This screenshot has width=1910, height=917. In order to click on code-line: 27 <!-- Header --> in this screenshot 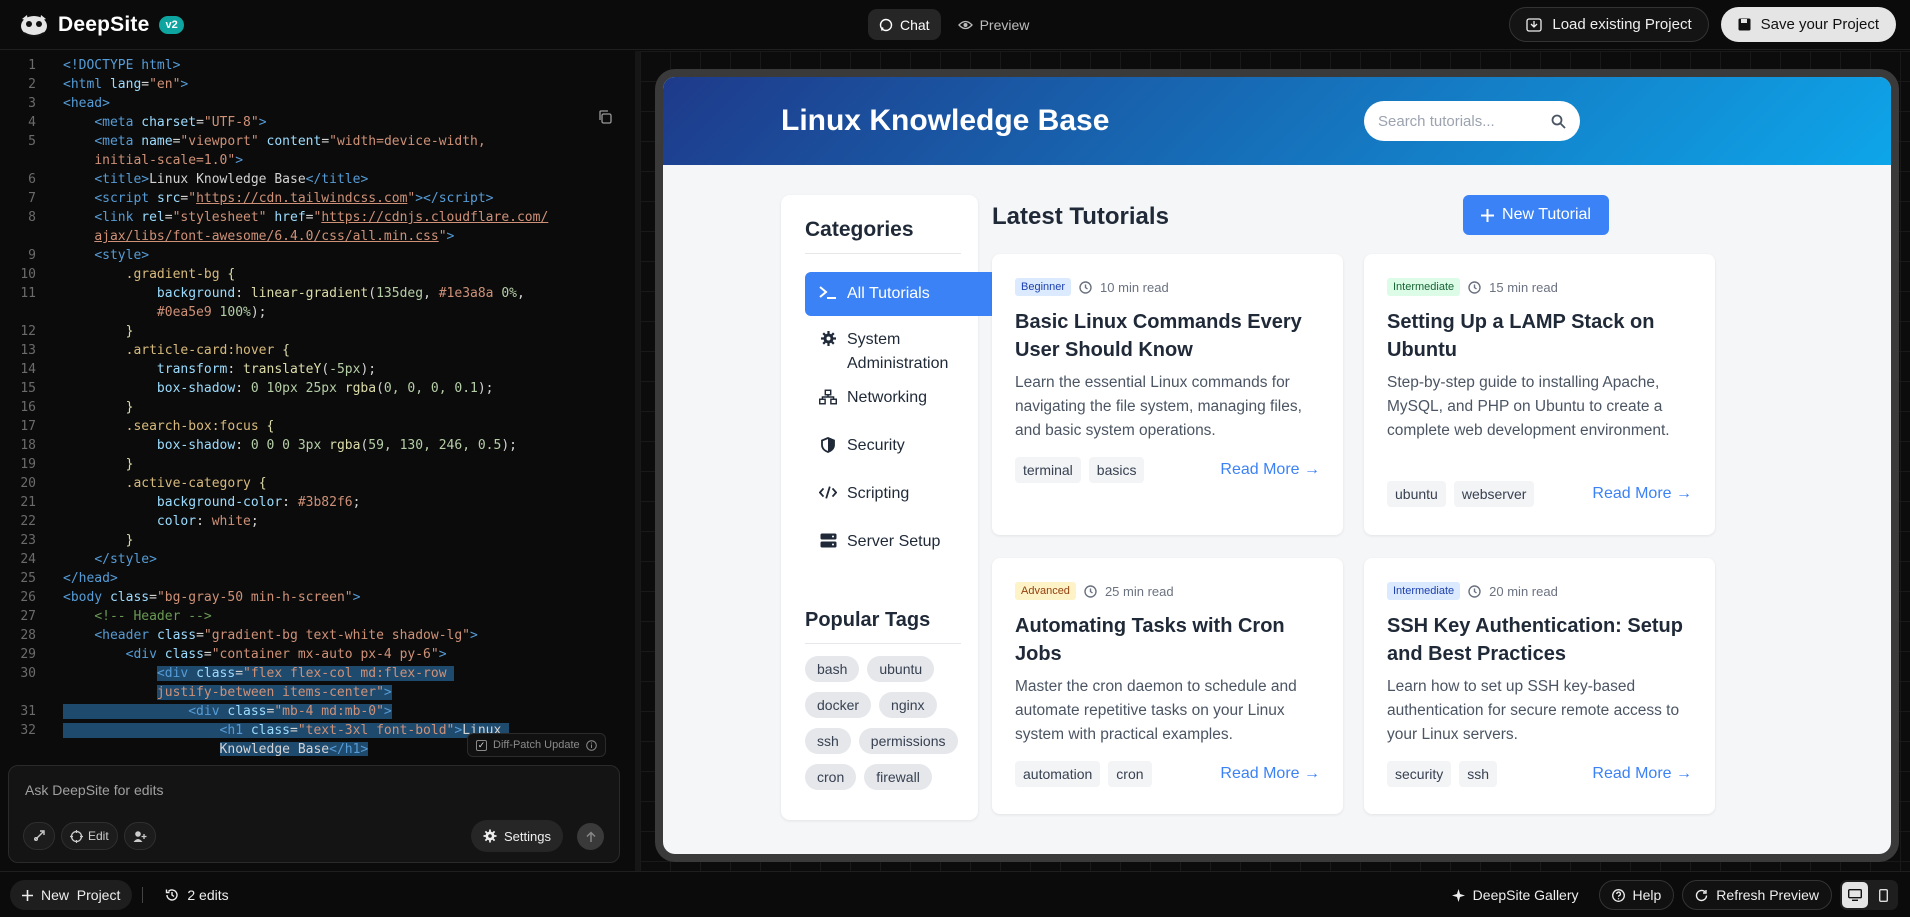, I will do `click(316, 616)`.